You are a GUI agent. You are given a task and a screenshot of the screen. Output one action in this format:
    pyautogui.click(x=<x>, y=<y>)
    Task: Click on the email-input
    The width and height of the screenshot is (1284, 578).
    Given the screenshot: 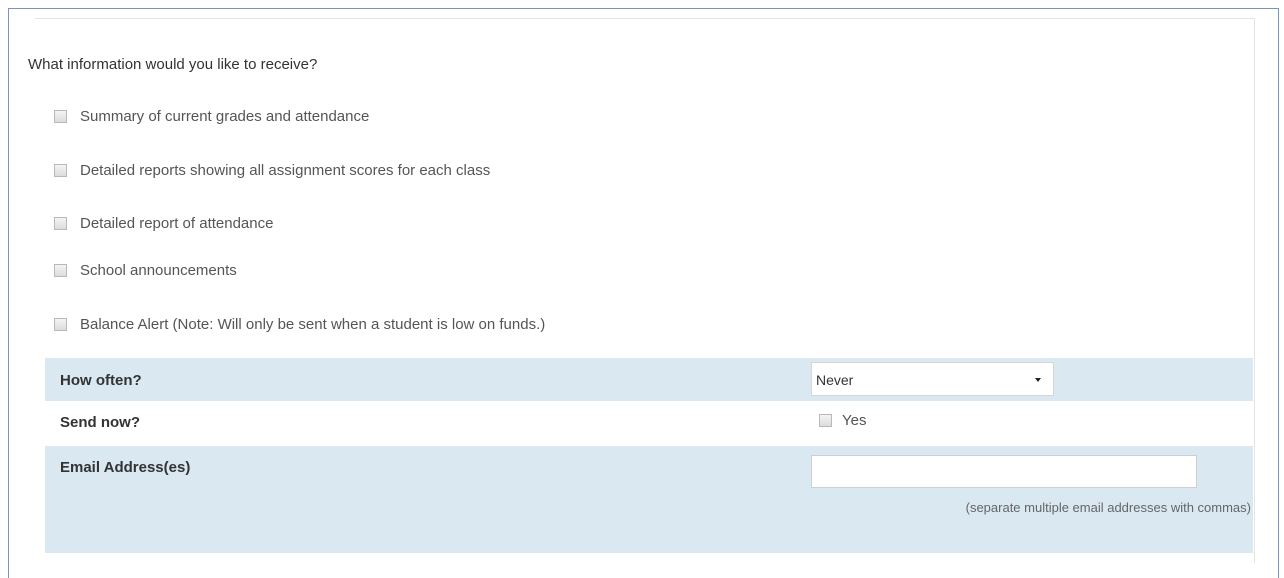 What is the action you would take?
    pyautogui.click(x=1004, y=471)
    